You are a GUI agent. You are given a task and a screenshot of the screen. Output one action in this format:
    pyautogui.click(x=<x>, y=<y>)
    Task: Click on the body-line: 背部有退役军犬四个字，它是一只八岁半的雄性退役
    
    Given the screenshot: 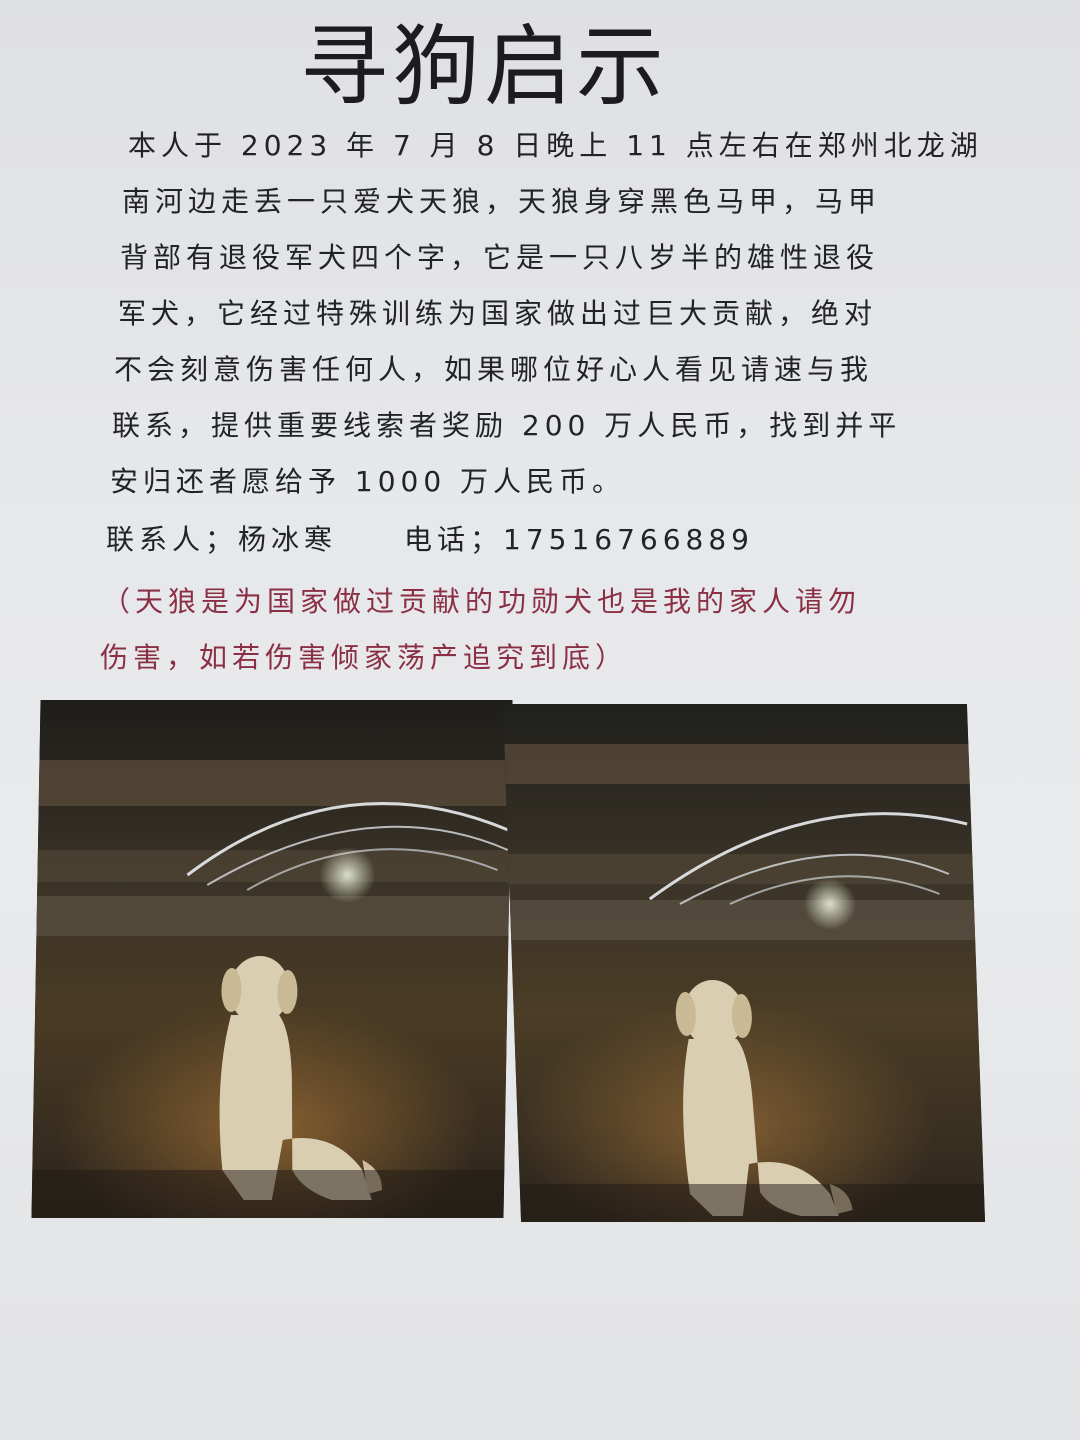 What is the action you would take?
    pyautogui.click(x=500, y=257)
    